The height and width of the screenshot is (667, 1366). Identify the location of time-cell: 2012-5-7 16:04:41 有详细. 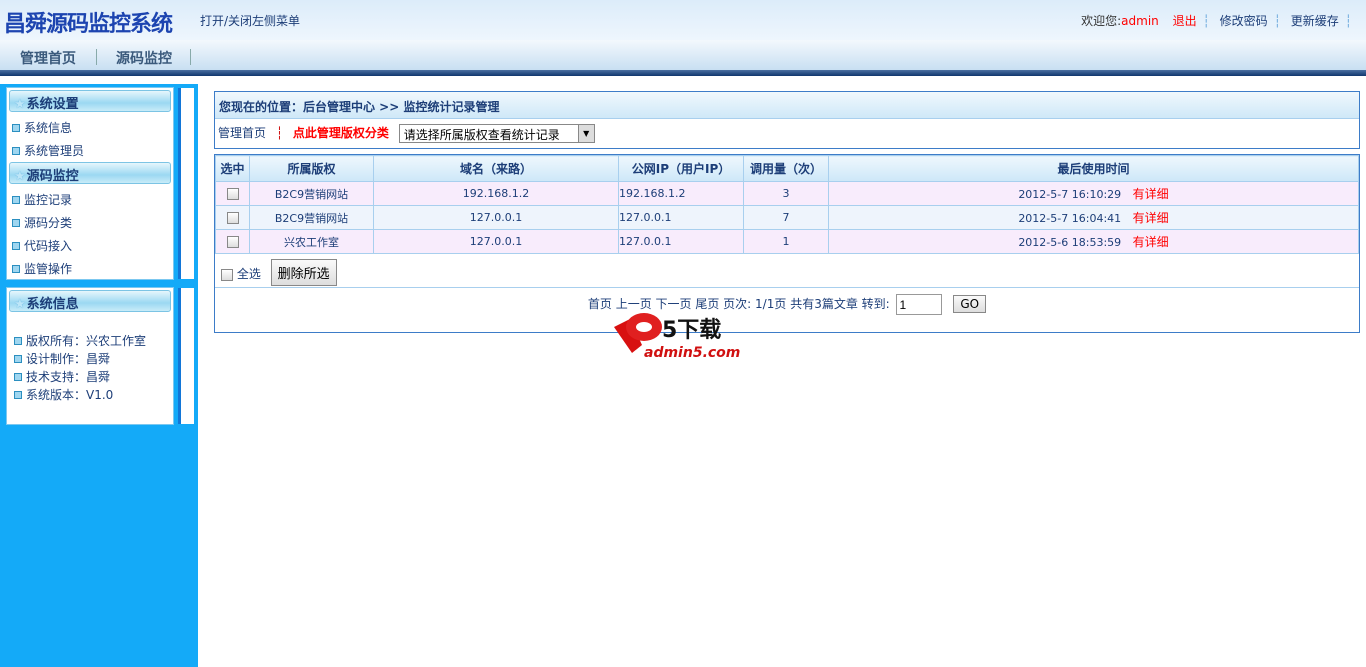
(1093, 217).